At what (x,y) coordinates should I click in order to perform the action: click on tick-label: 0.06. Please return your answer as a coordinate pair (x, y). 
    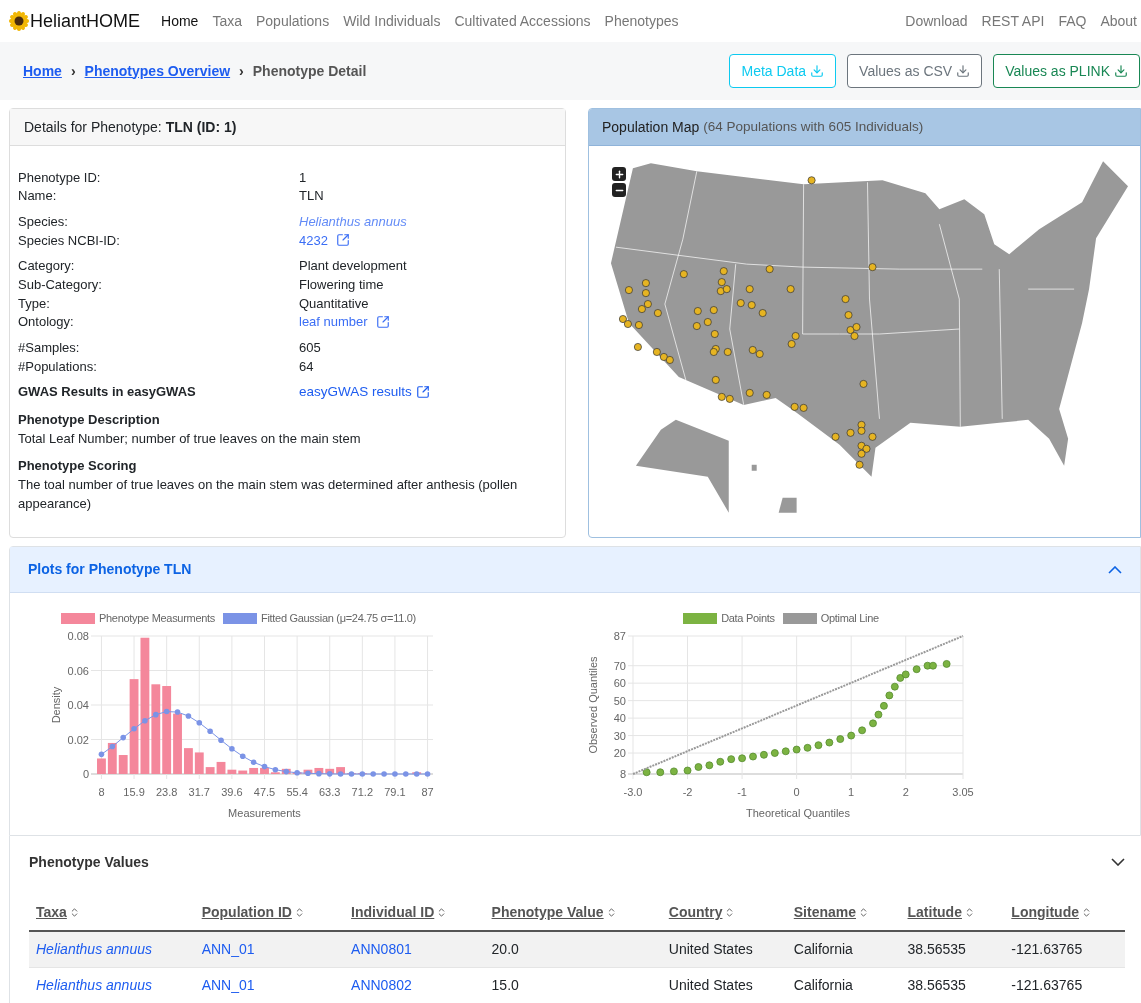
    Looking at the image, I should click on (78, 670).